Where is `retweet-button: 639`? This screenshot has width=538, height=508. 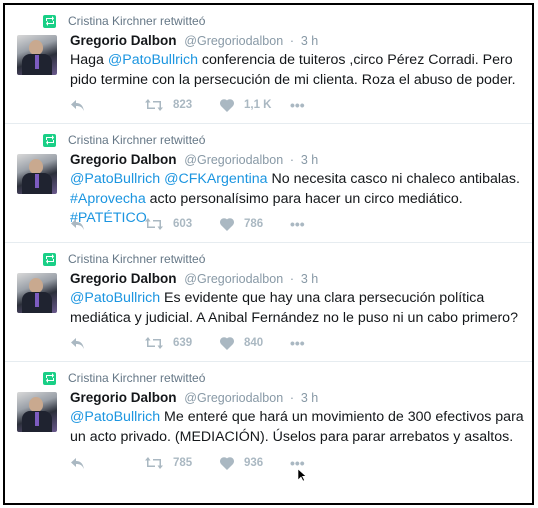 retweet-button: 639 is located at coordinates (182, 343).